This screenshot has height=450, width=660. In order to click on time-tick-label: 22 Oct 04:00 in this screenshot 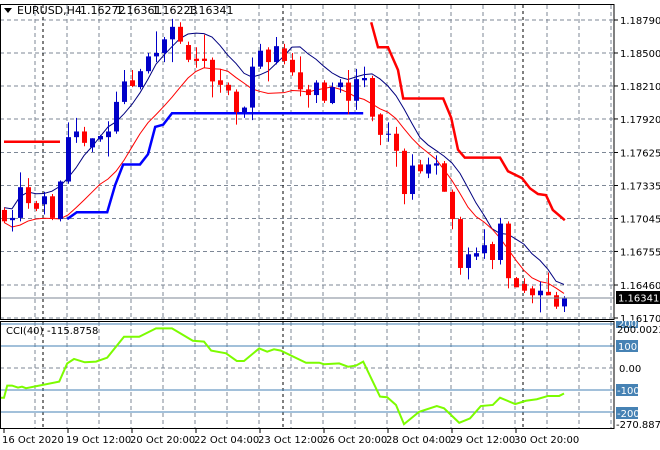, I will do `click(226, 440)`.